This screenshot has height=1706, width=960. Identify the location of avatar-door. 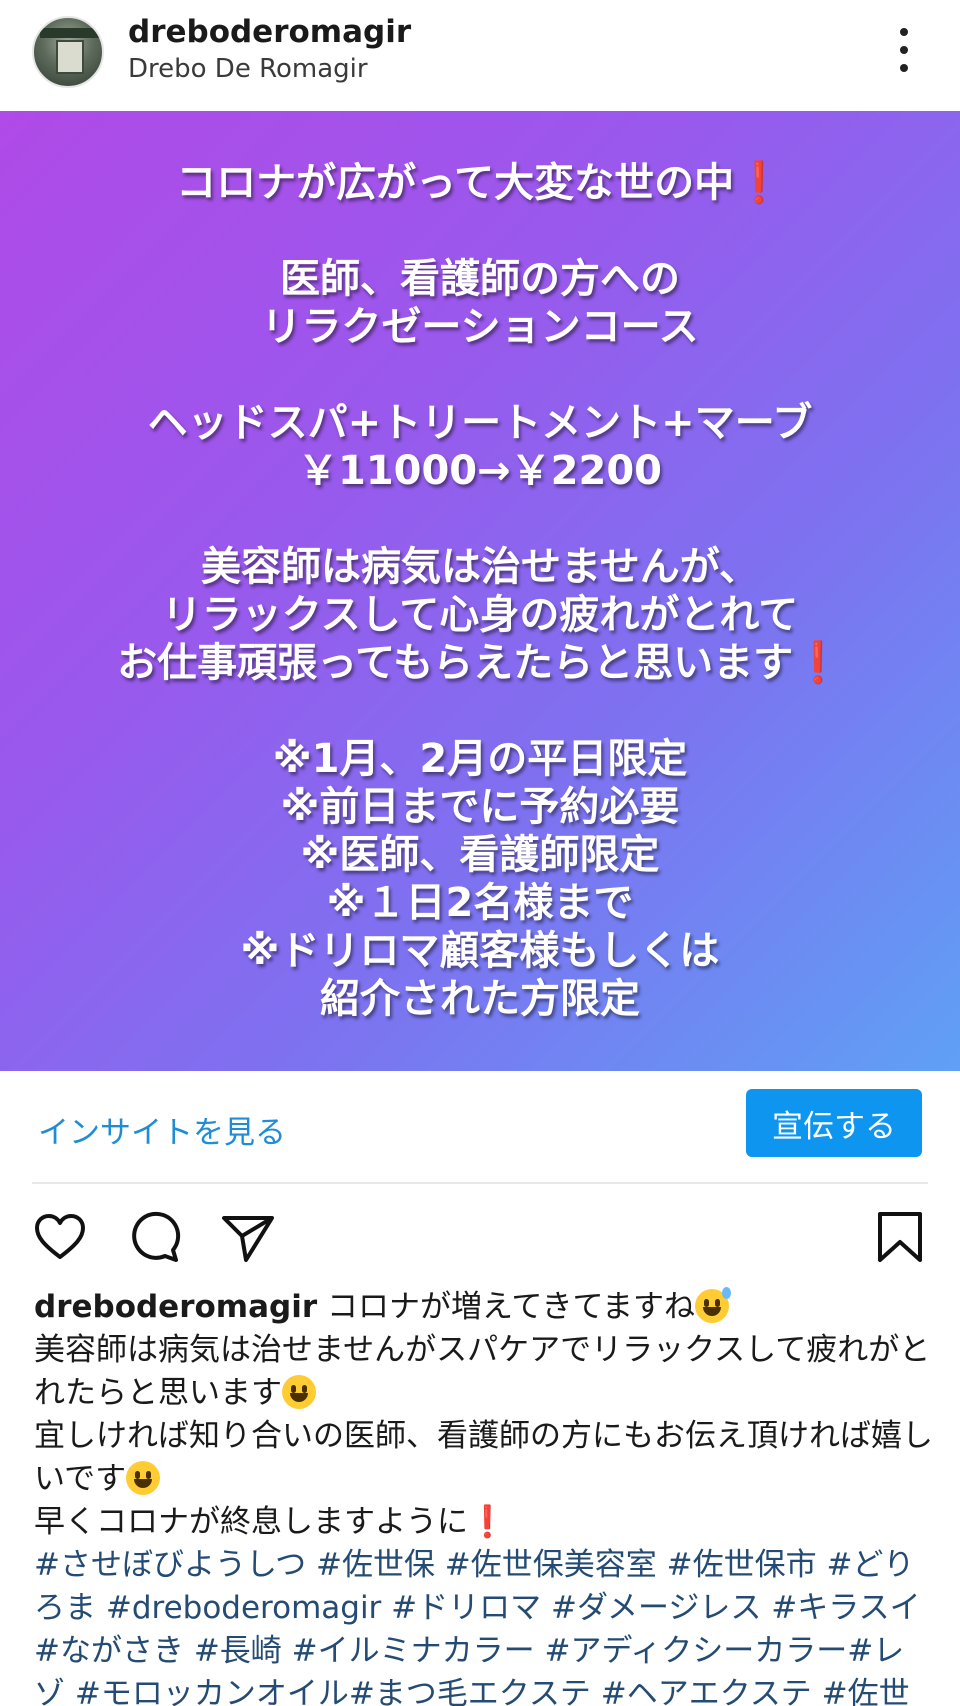
(70, 57).